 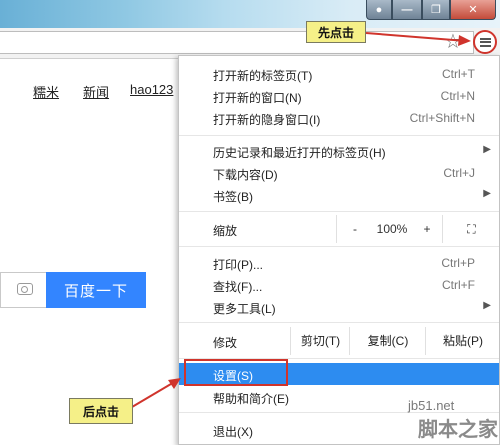 I want to click on arrow-head-first, so click(x=464, y=40).